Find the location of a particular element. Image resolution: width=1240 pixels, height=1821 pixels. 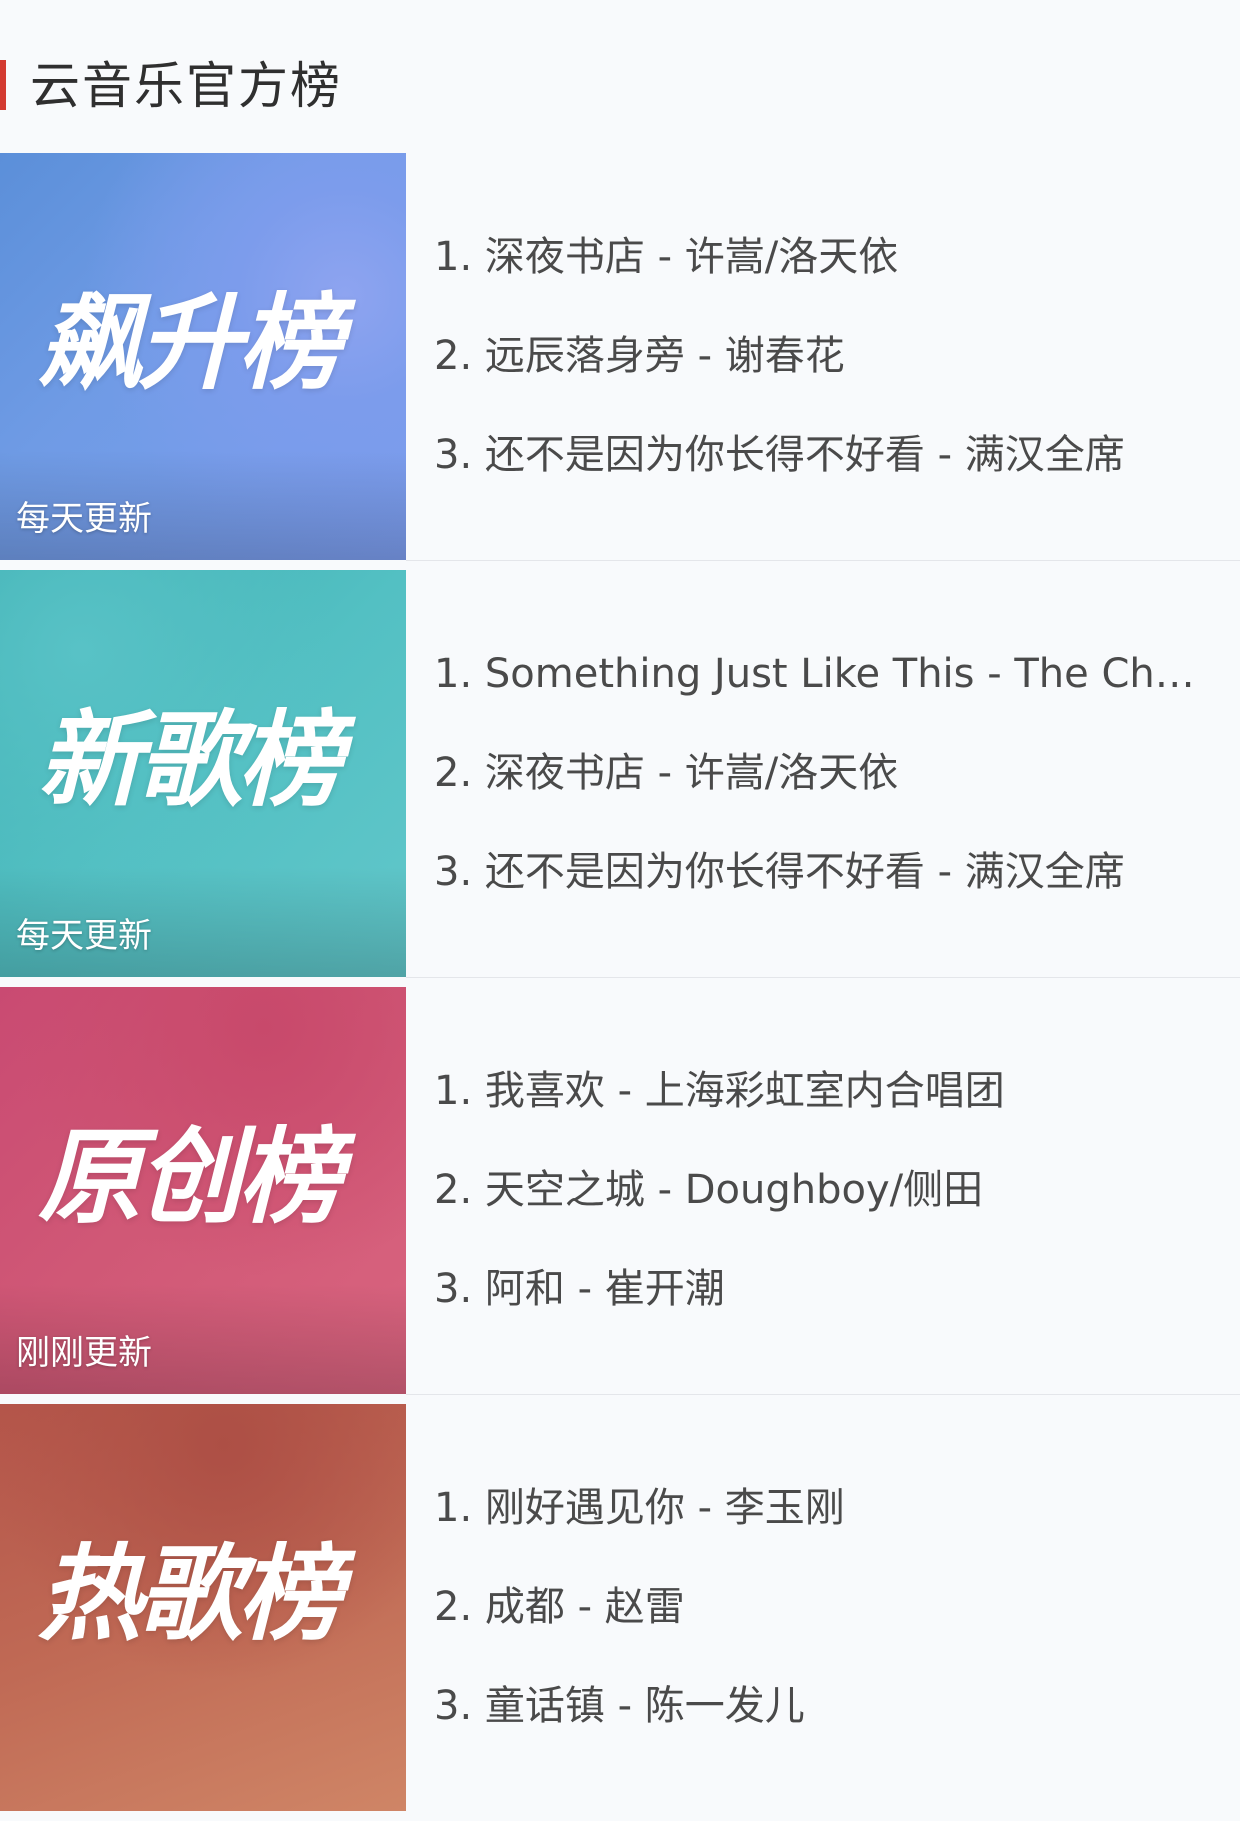

rank-cover-title: 新歌榜 is located at coordinates (190, 760).